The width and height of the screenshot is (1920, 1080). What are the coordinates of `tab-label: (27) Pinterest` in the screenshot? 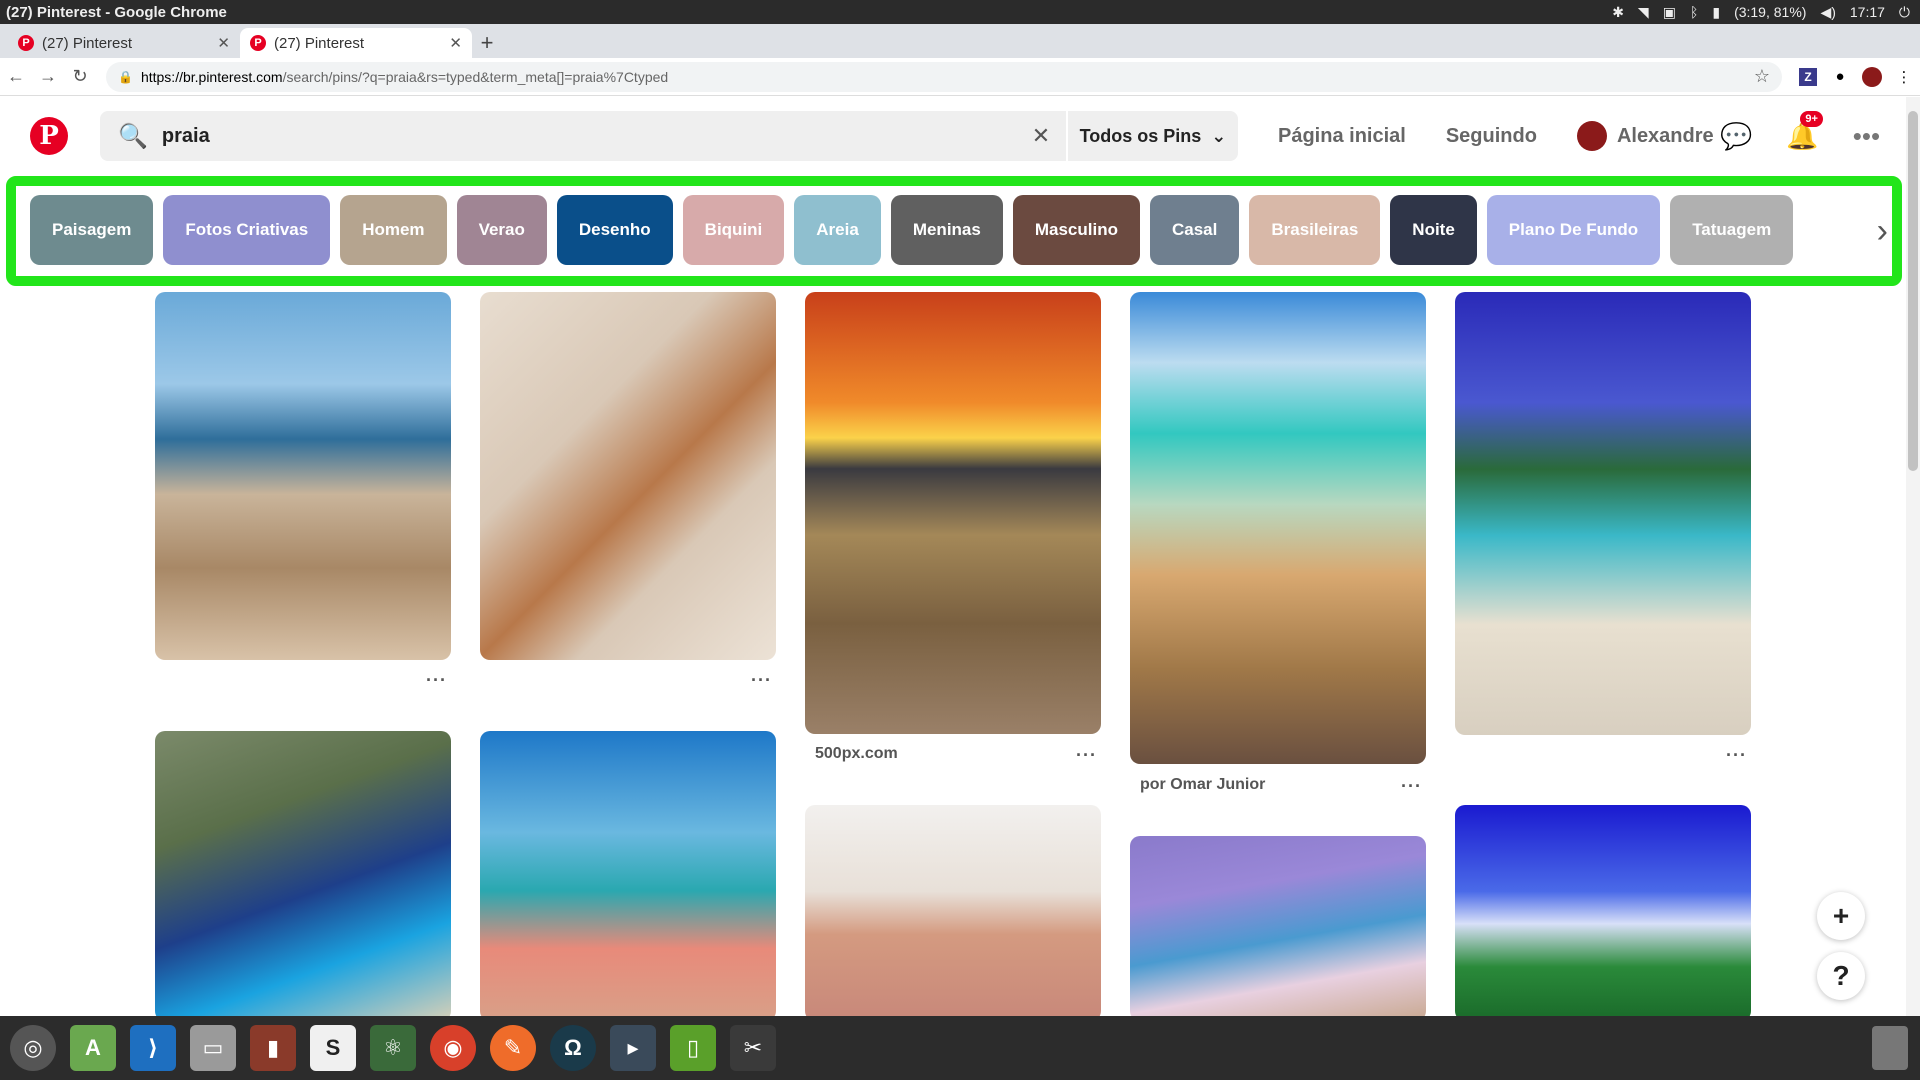 It's located at (87, 43).